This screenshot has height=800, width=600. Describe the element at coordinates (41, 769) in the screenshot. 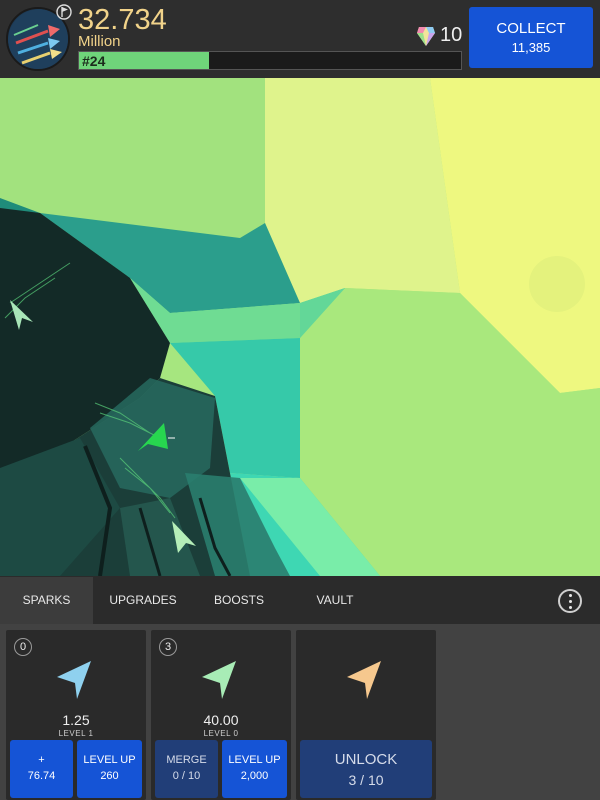

I see `add-spark-button: + 76.74` at that location.